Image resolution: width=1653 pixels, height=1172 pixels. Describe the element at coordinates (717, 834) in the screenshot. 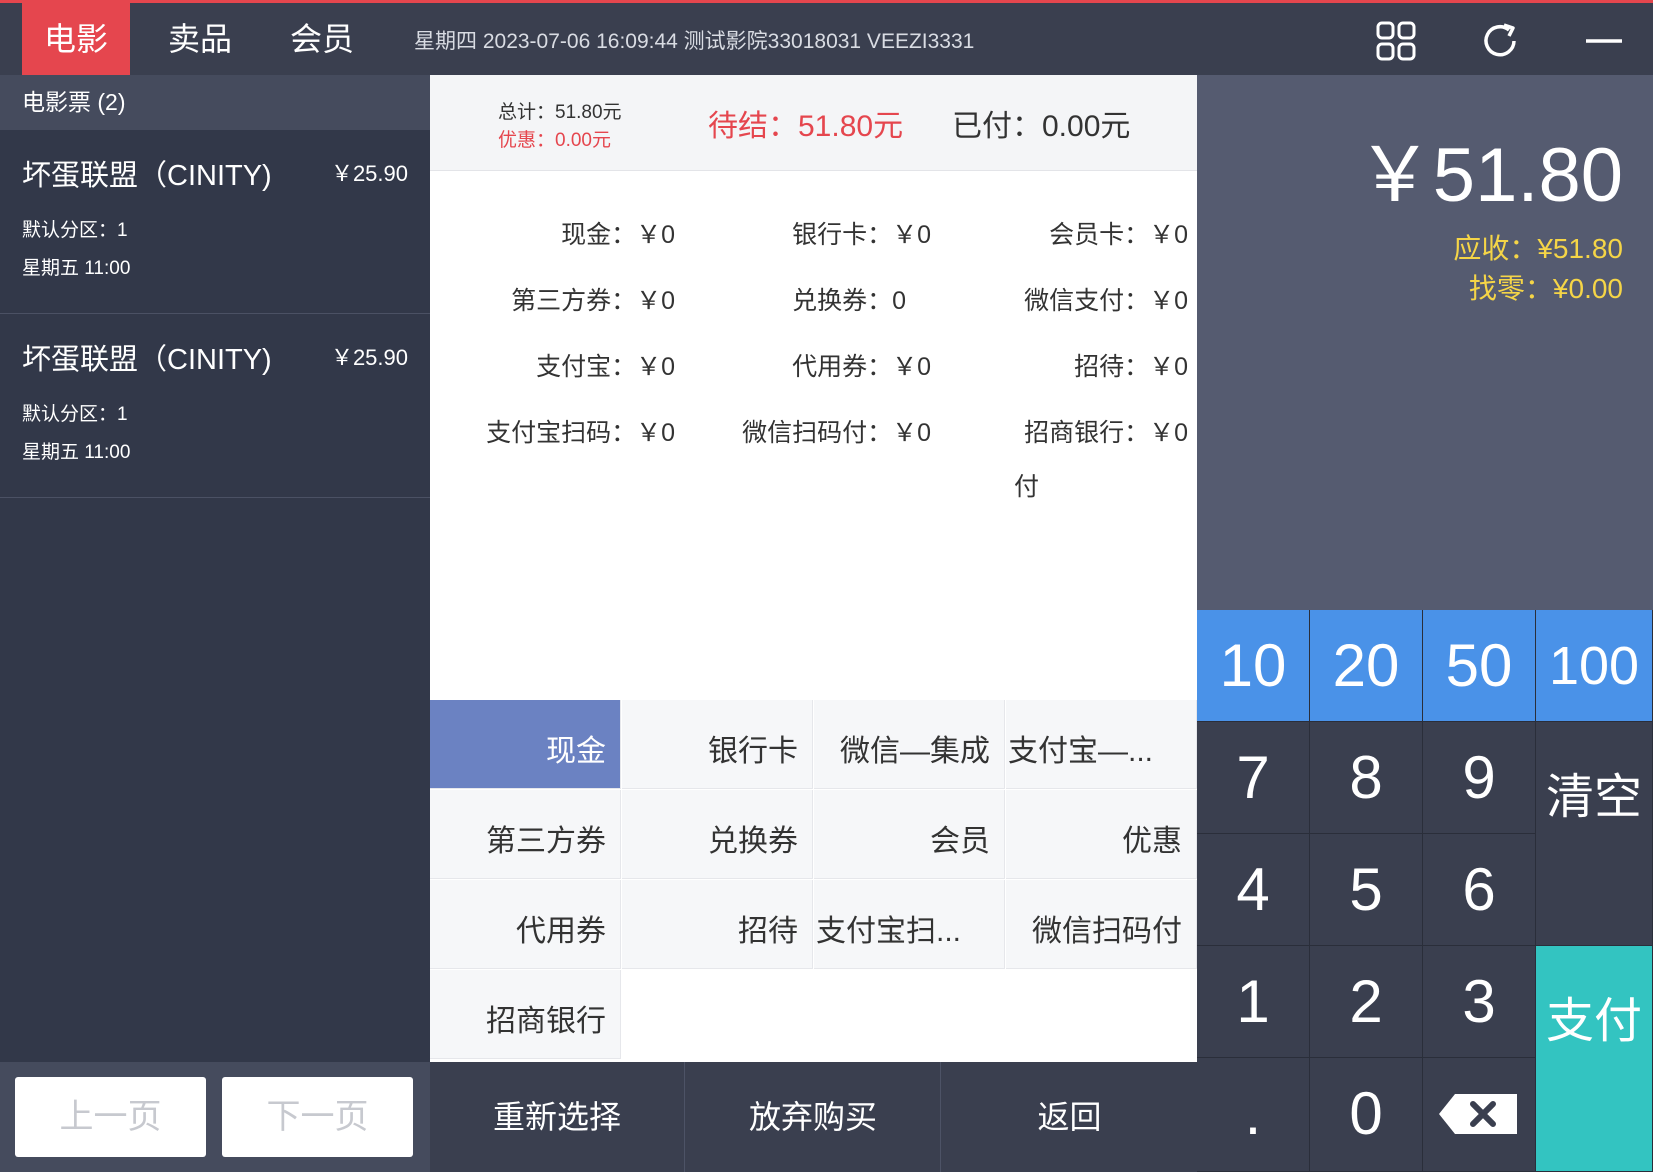

I see `method-exchange-voucher: 兑换券` at that location.